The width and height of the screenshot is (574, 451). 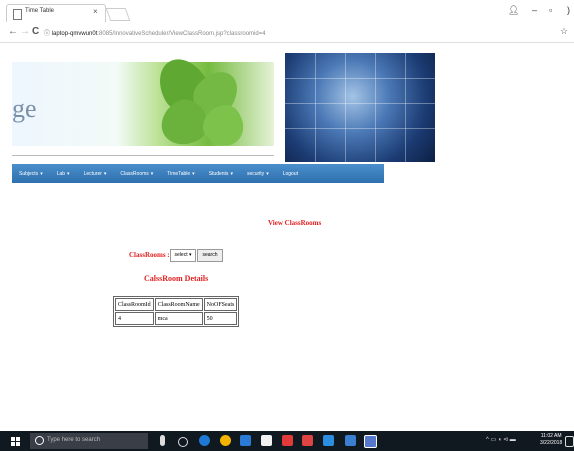 What do you see at coordinates (15, 441) in the screenshot?
I see `windows-start-icon` at bounding box center [15, 441].